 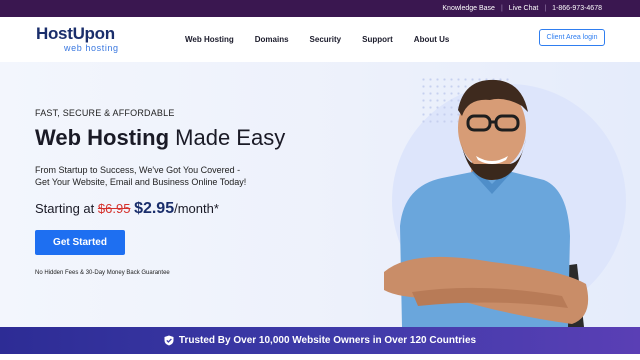 What do you see at coordinates (577, 8) in the screenshot?
I see `phone-link: 1-866-973-4678` at bounding box center [577, 8].